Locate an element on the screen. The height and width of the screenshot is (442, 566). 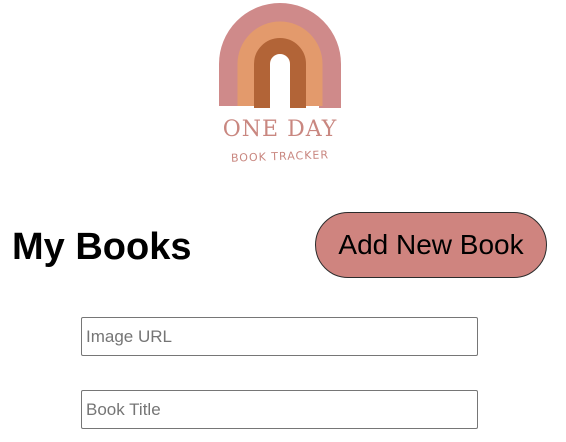
add-new-book-button: Add New Book is located at coordinates (431, 245).